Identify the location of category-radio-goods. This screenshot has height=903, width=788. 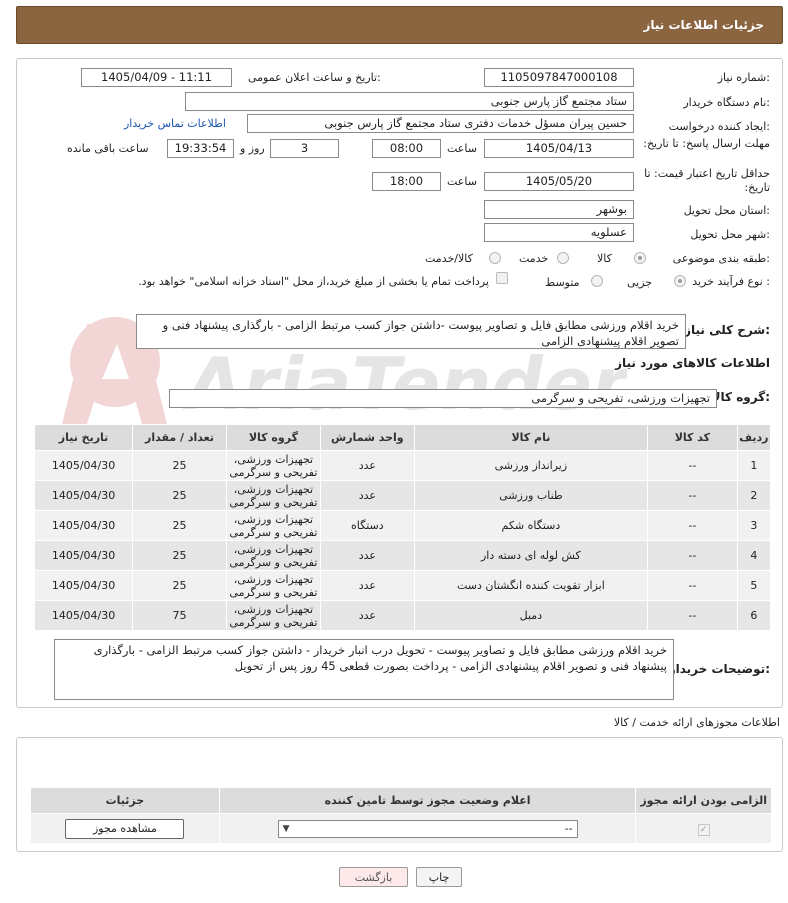
(640, 258).